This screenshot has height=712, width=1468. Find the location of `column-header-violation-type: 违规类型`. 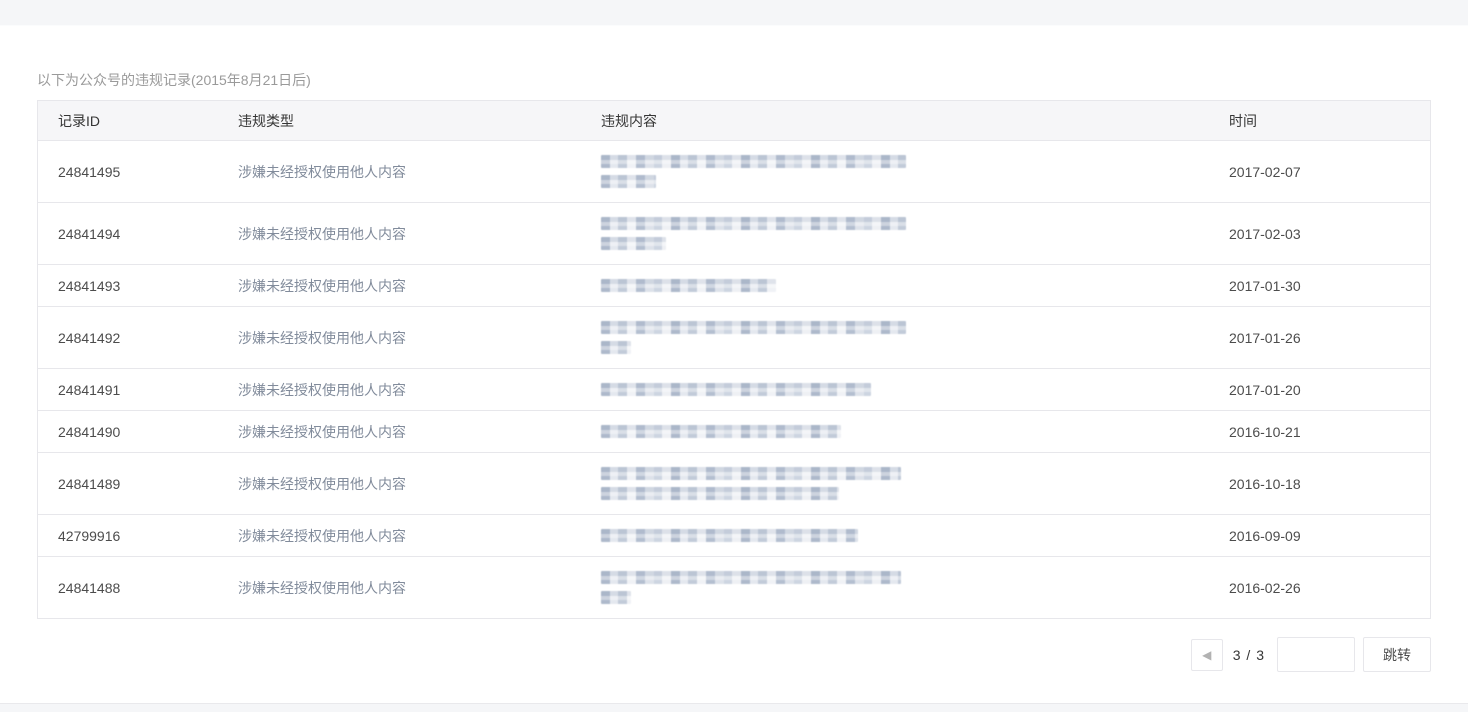

column-header-violation-type: 违规类型 is located at coordinates (266, 120).